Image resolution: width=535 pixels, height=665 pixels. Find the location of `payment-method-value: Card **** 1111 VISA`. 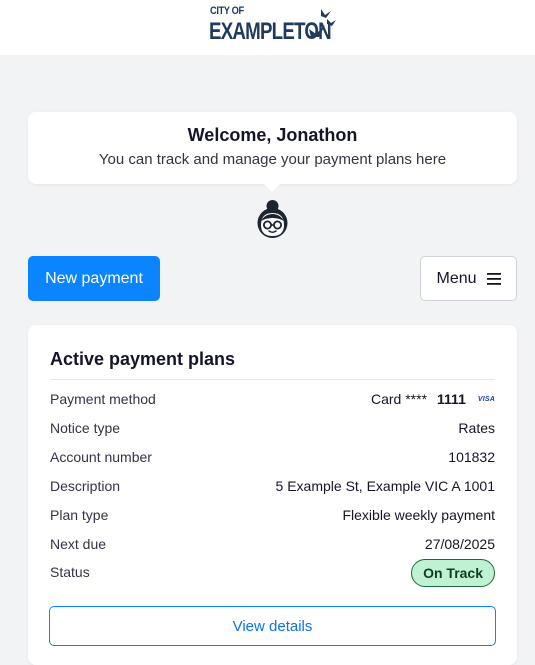

payment-method-value: Card **** 1111 VISA is located at coordinates (433, 399).